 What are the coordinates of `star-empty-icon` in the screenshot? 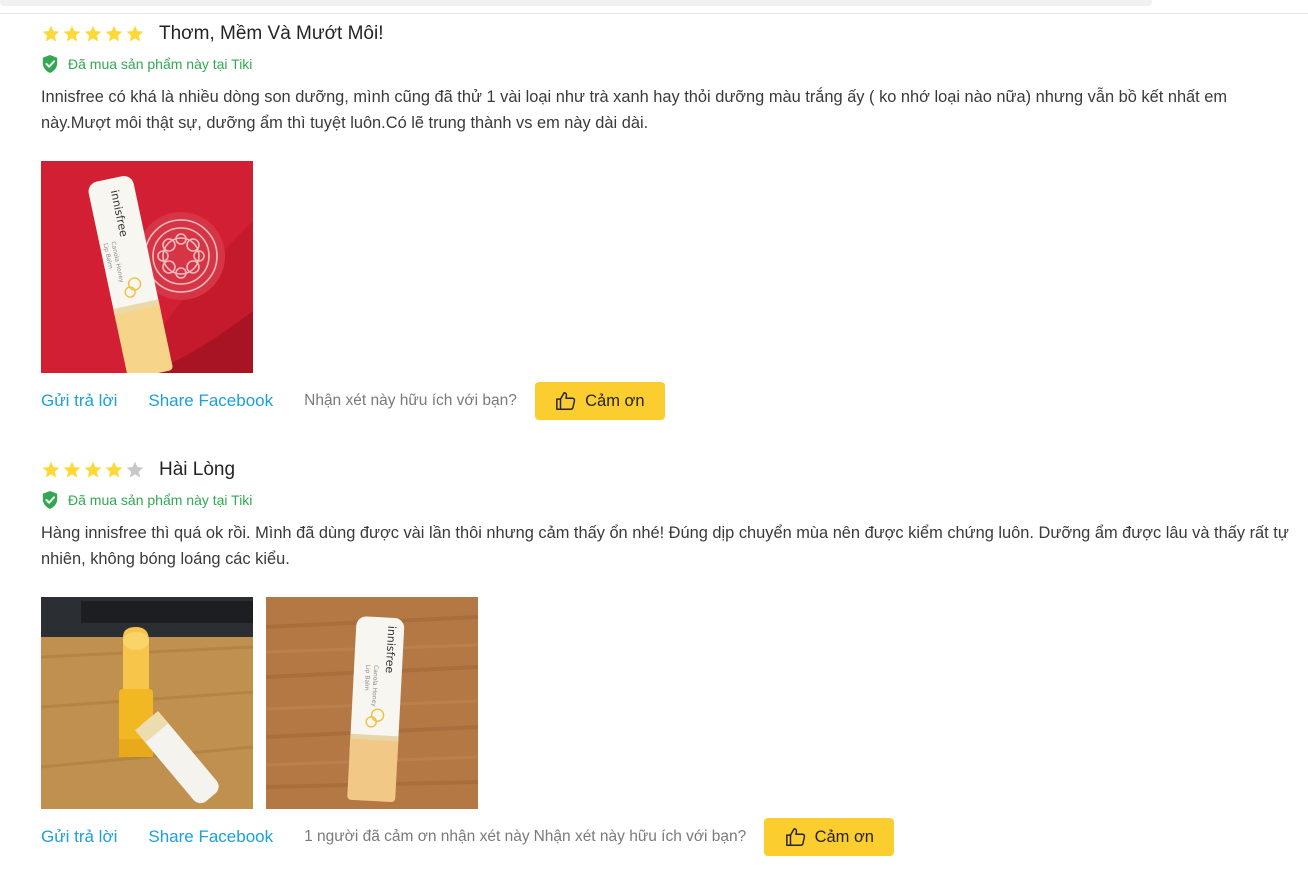 It's located at (135, 469).